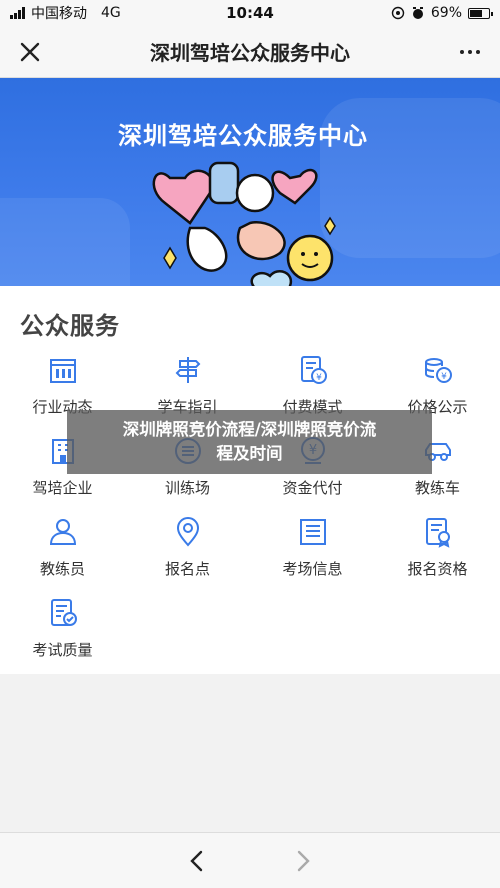 Image resolution: width=500 pixels, height=888 pixels. What do you see at coordinates (417, 13) in the screenshot?
I see `alarm-icon` at bounding box center [417, 13].